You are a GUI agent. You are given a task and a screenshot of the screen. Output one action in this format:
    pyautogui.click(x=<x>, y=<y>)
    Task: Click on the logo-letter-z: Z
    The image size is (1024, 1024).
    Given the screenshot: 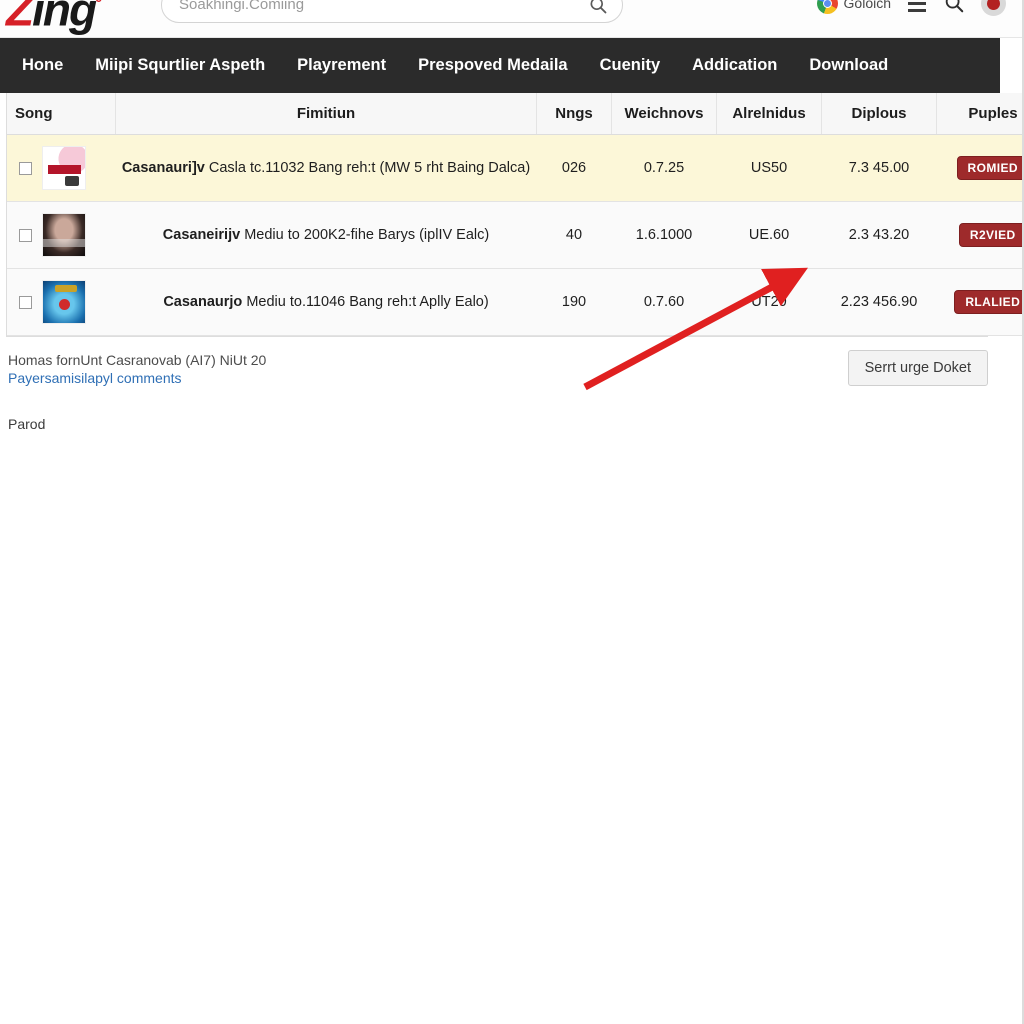 What is the action you would take?
    pyautogui.click(x=20, y=18)
    